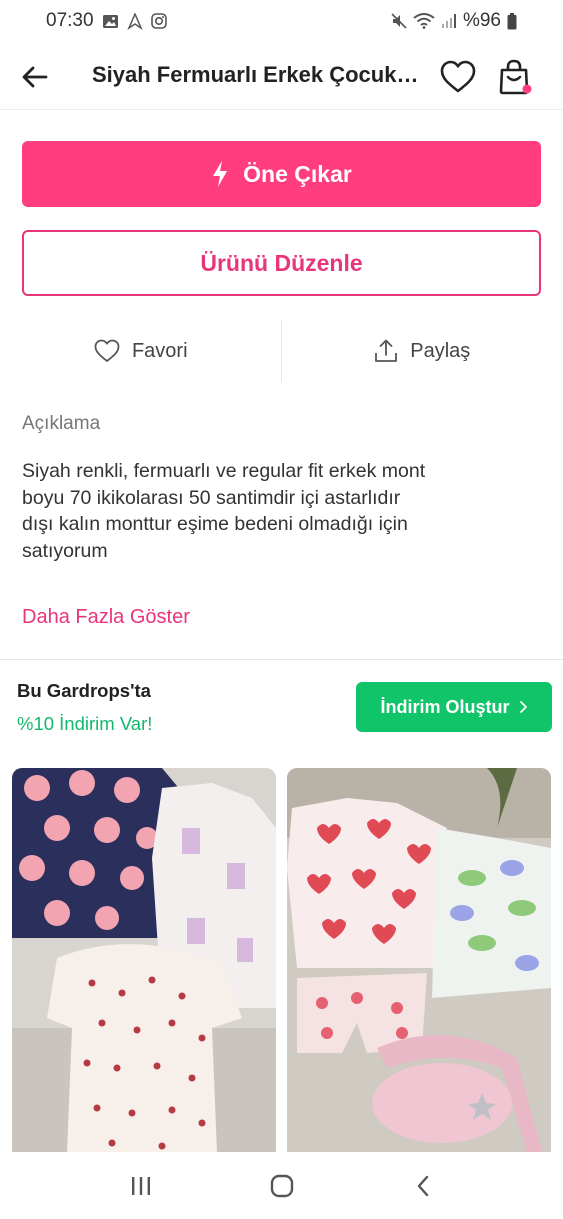 Image resolution: width=563 pixels, height=1219 pixels. What do you see at coordinates (61, 423) in the screenshot?
I see `description-heading: Açıklama` at bounding box center [61, 423].